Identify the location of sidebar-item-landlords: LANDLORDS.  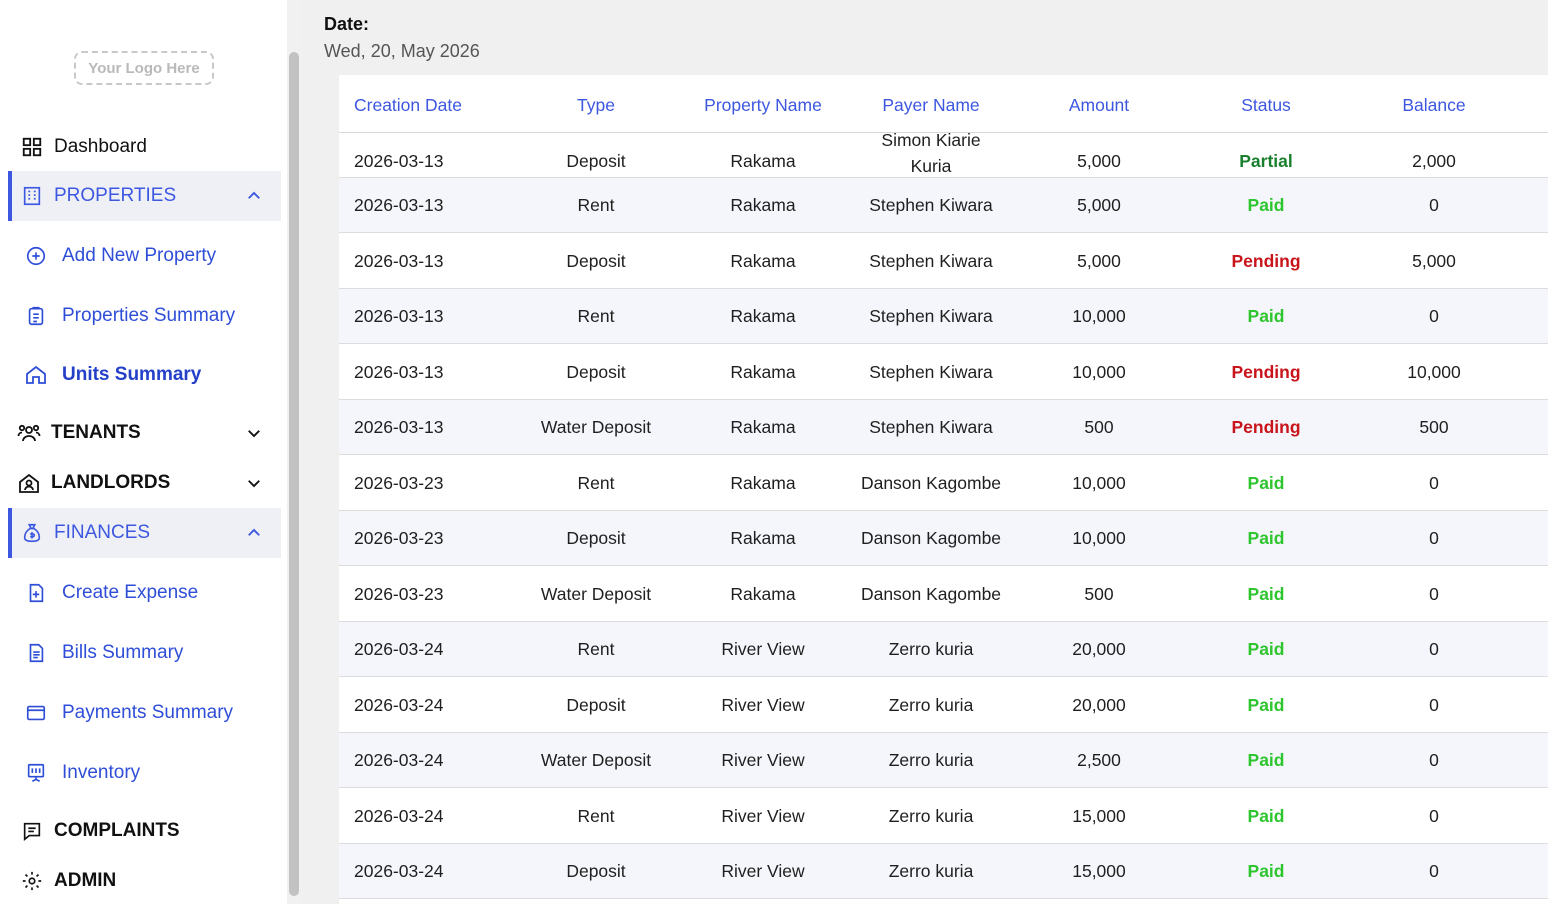
(144, 483).